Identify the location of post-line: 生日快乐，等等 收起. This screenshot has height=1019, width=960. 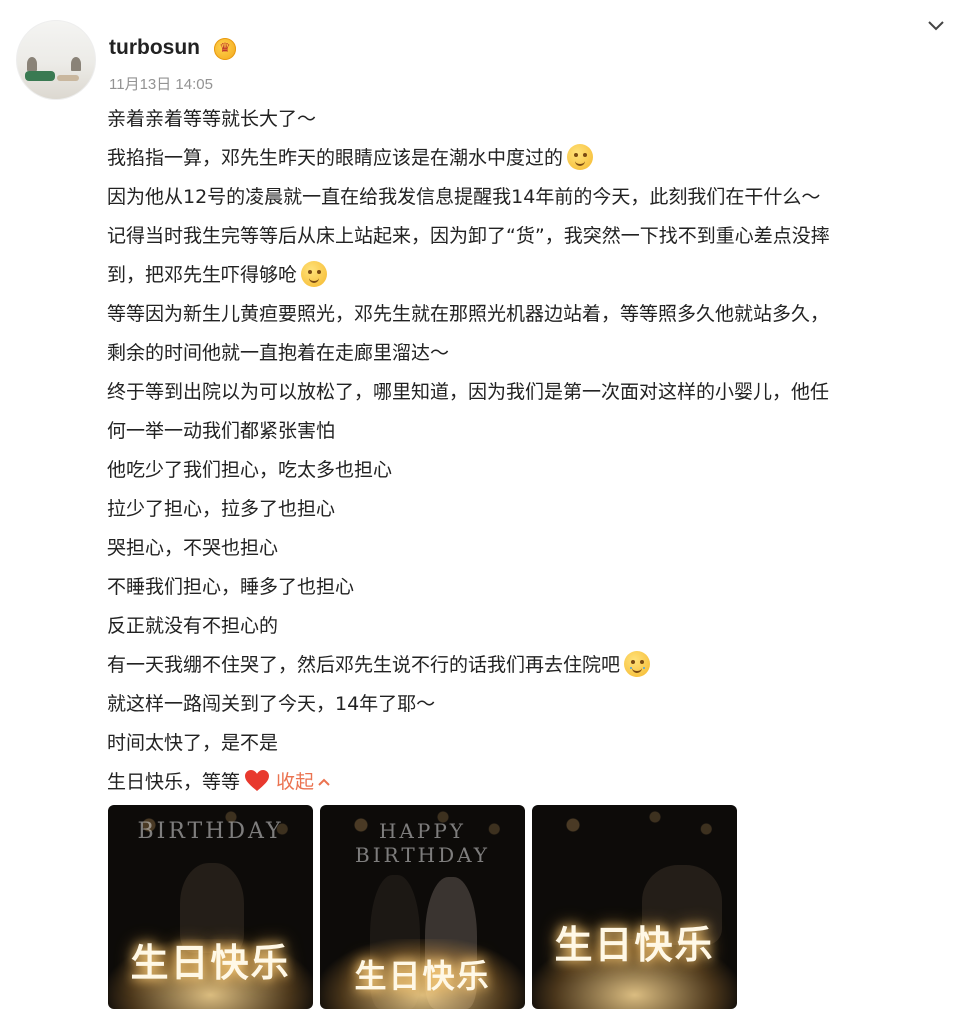
(527, 782).